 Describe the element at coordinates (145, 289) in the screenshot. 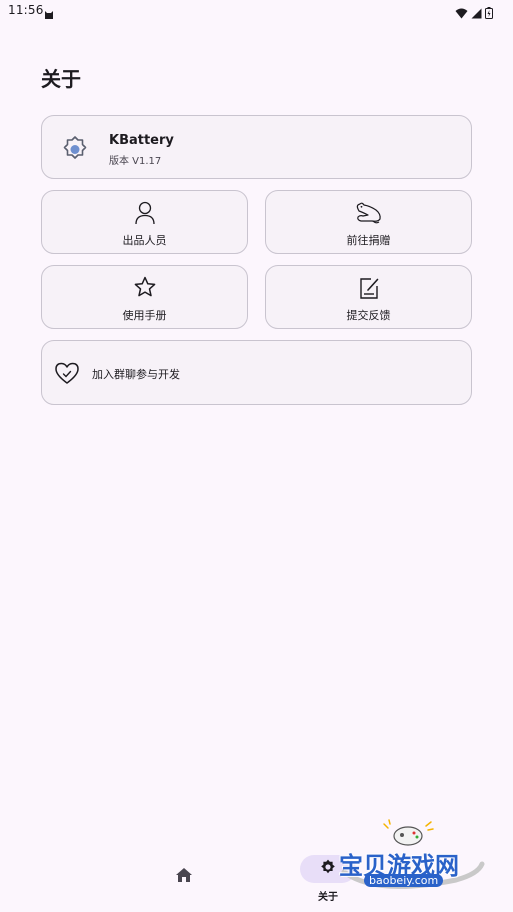

I see `star-icon` at that location.